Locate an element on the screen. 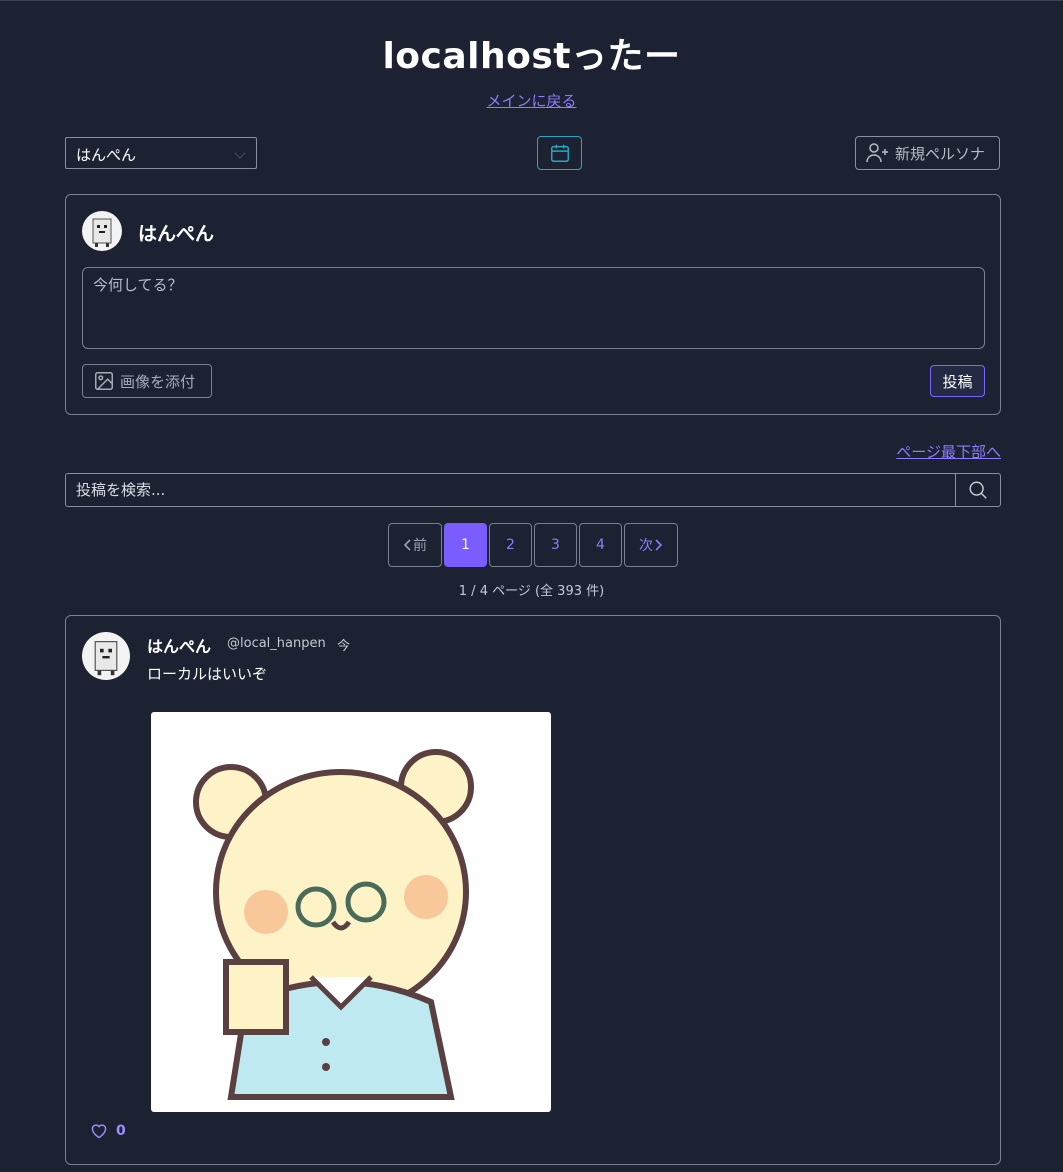 The height and width of the screenshot is (1172, 1063). page-button-2: 2 is located at coordinates (510, 545).